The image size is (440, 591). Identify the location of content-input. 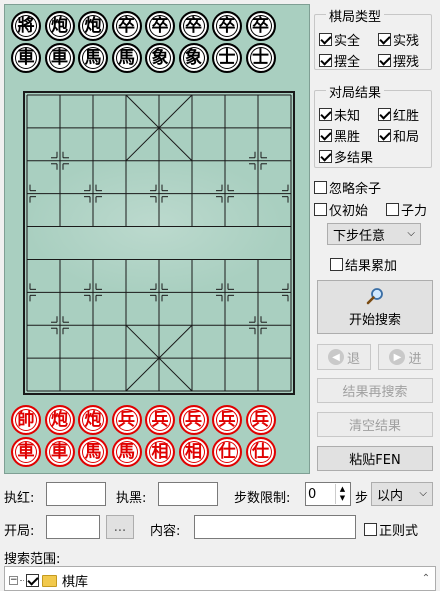
(275, 527).